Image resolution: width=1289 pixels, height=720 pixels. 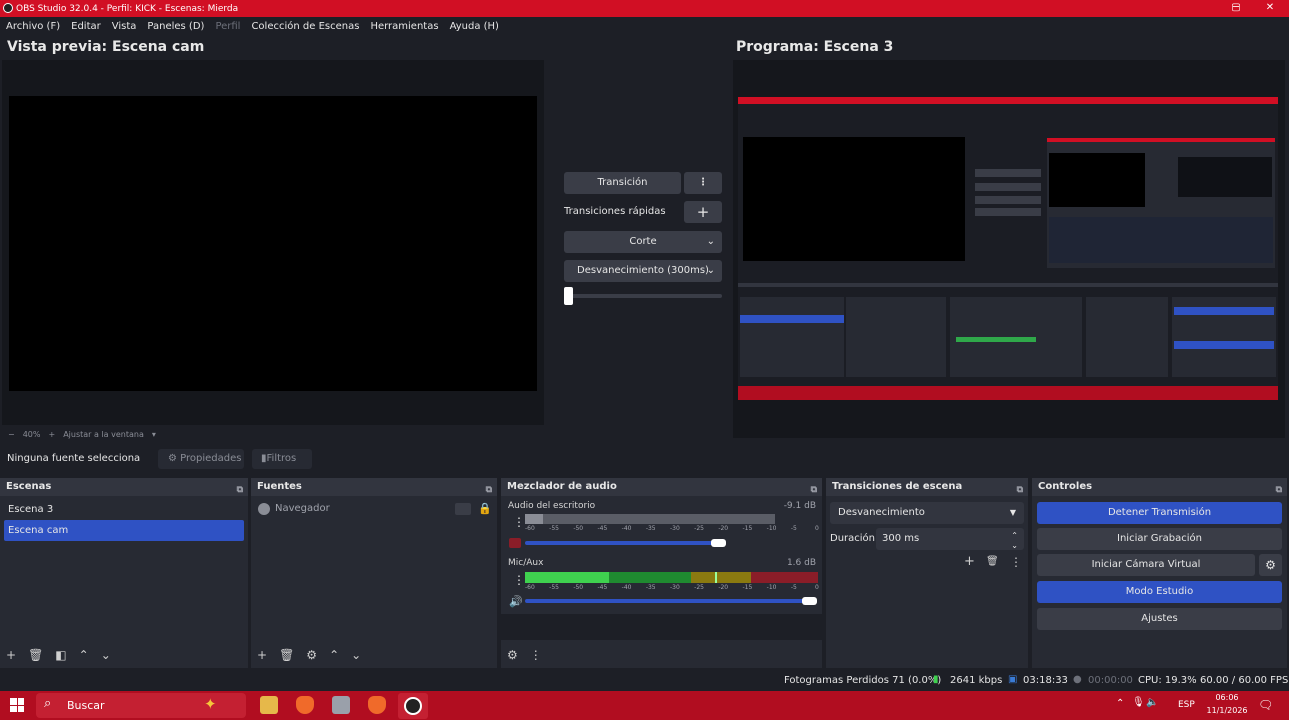 What do you see at coordinates (1146, 565) in the screenshot?
I see `start-virtual-camera-button: Iniciar Cámara Virtual` at bounding box center [1146, 565].